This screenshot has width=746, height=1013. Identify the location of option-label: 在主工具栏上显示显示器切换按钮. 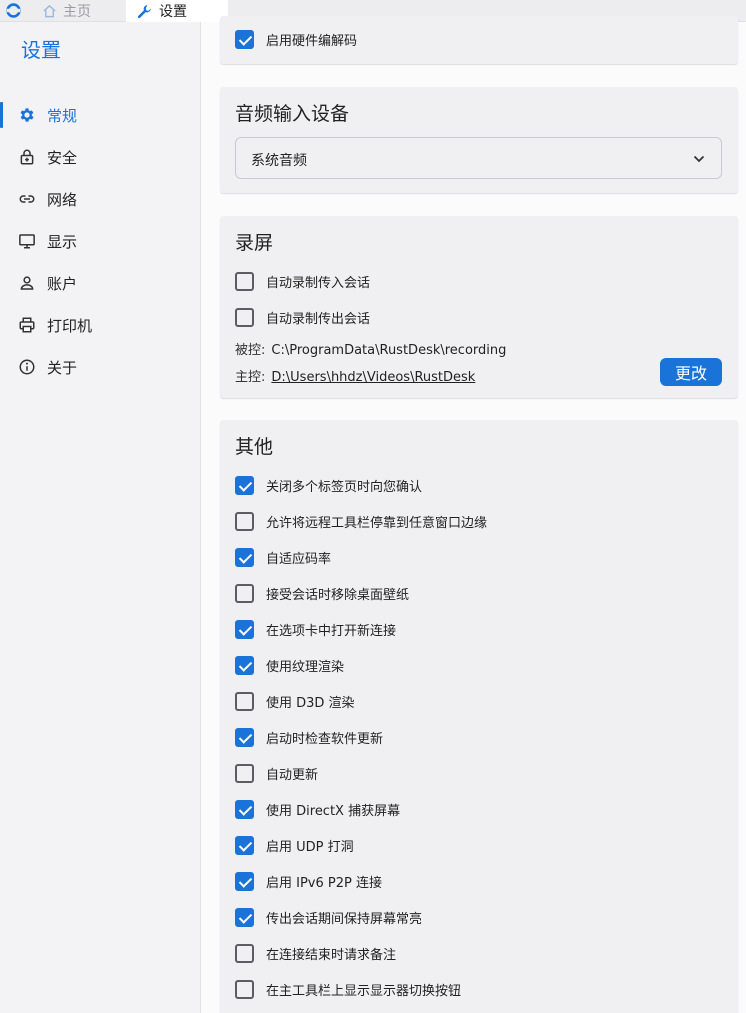
(364, 991).